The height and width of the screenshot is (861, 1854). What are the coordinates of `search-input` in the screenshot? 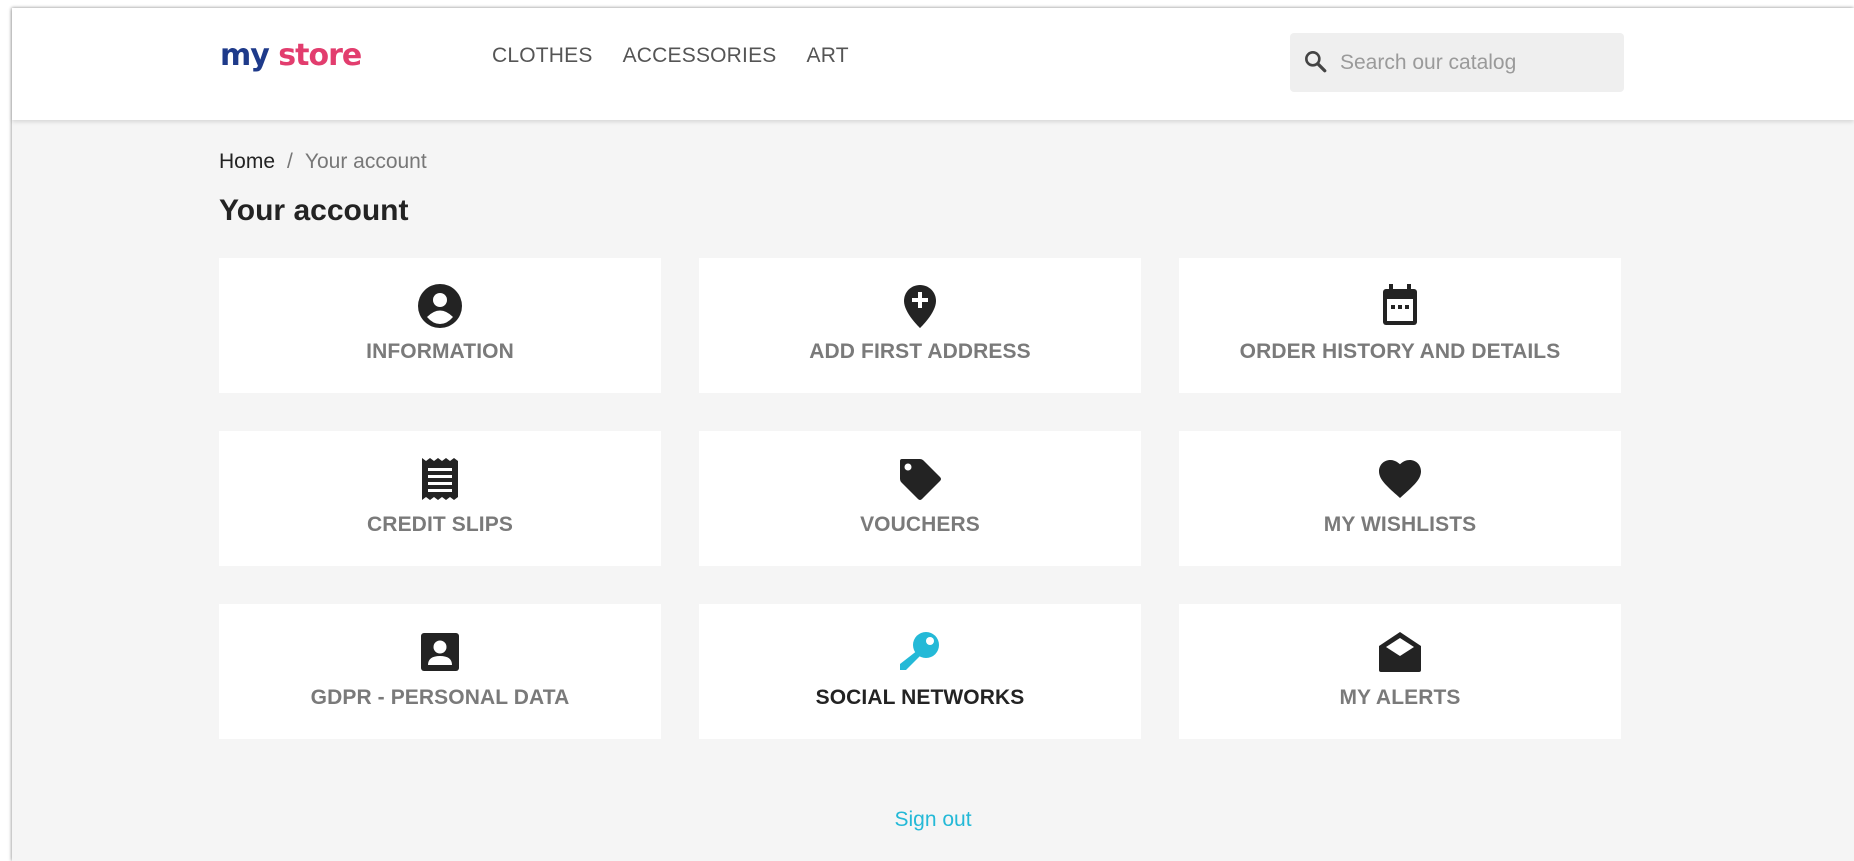 It's located at (1475, 62).